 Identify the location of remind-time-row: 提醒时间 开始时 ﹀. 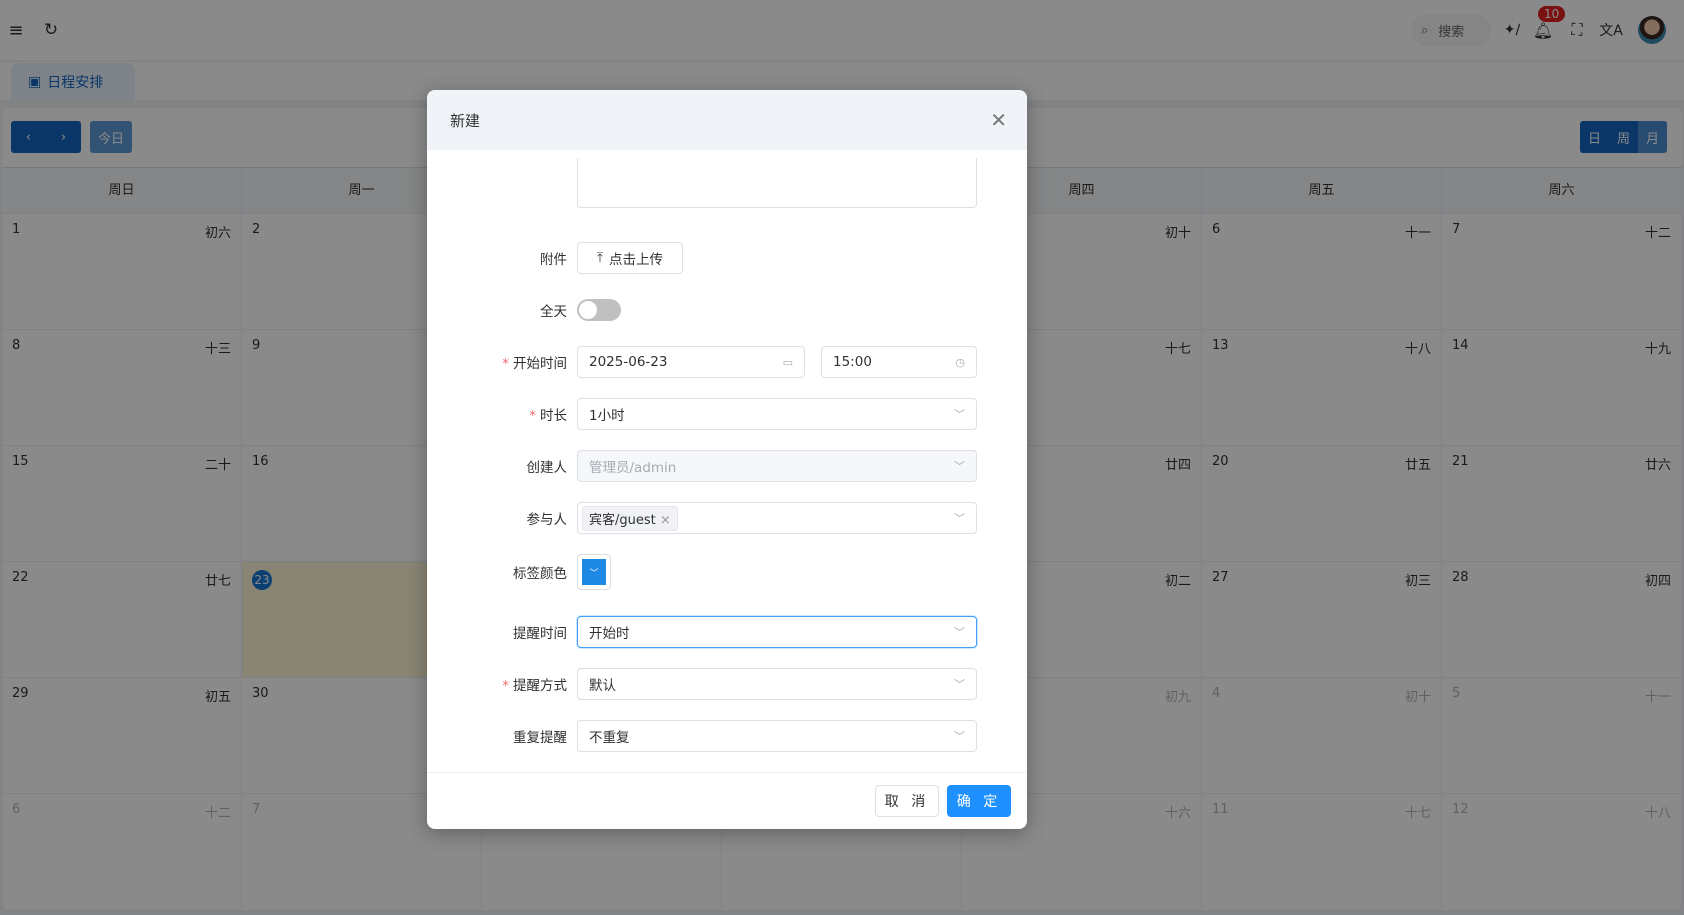
(727, 632).